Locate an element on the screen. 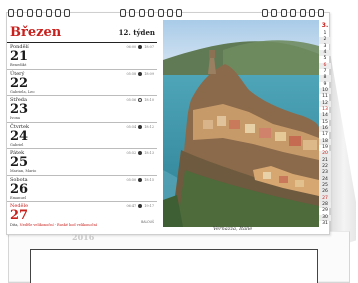 The width and height of the screenshot is (358, 283). calendar-header: Březen 12. týden is located at coordinates (82, 33).